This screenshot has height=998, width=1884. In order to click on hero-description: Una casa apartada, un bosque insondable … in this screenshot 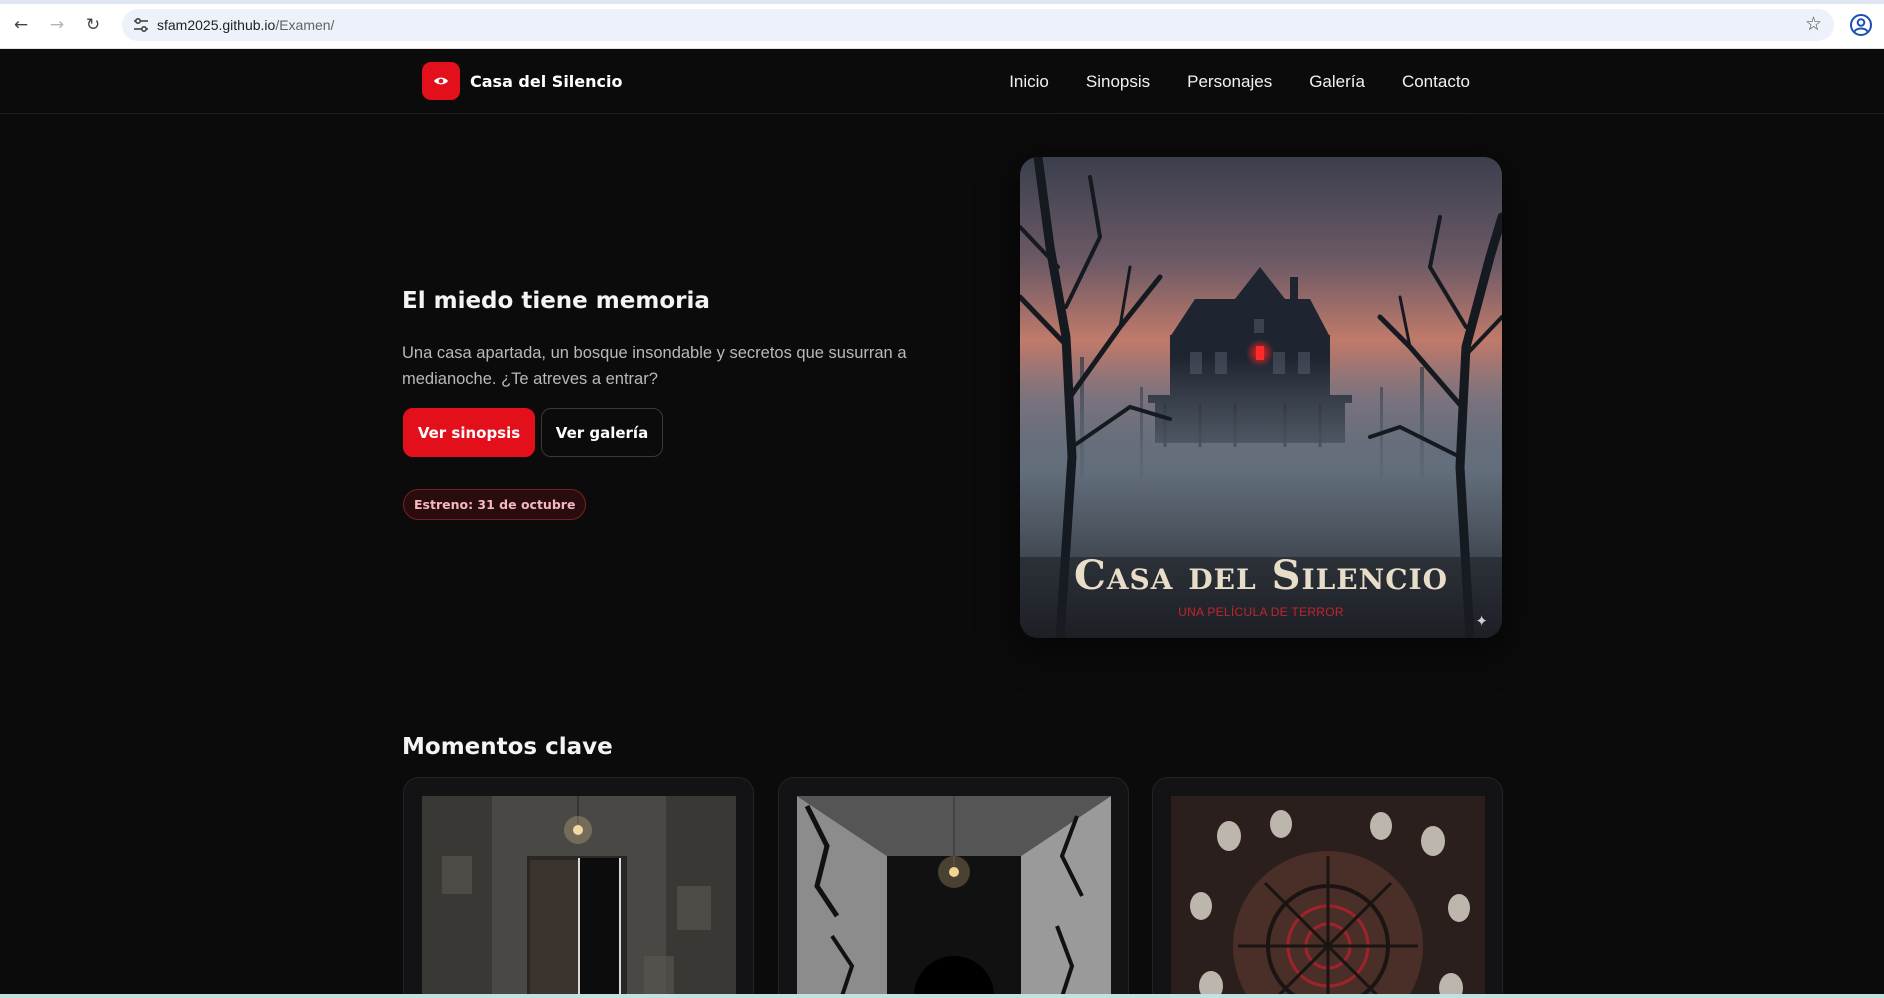, I will do `click(654, 366)`.